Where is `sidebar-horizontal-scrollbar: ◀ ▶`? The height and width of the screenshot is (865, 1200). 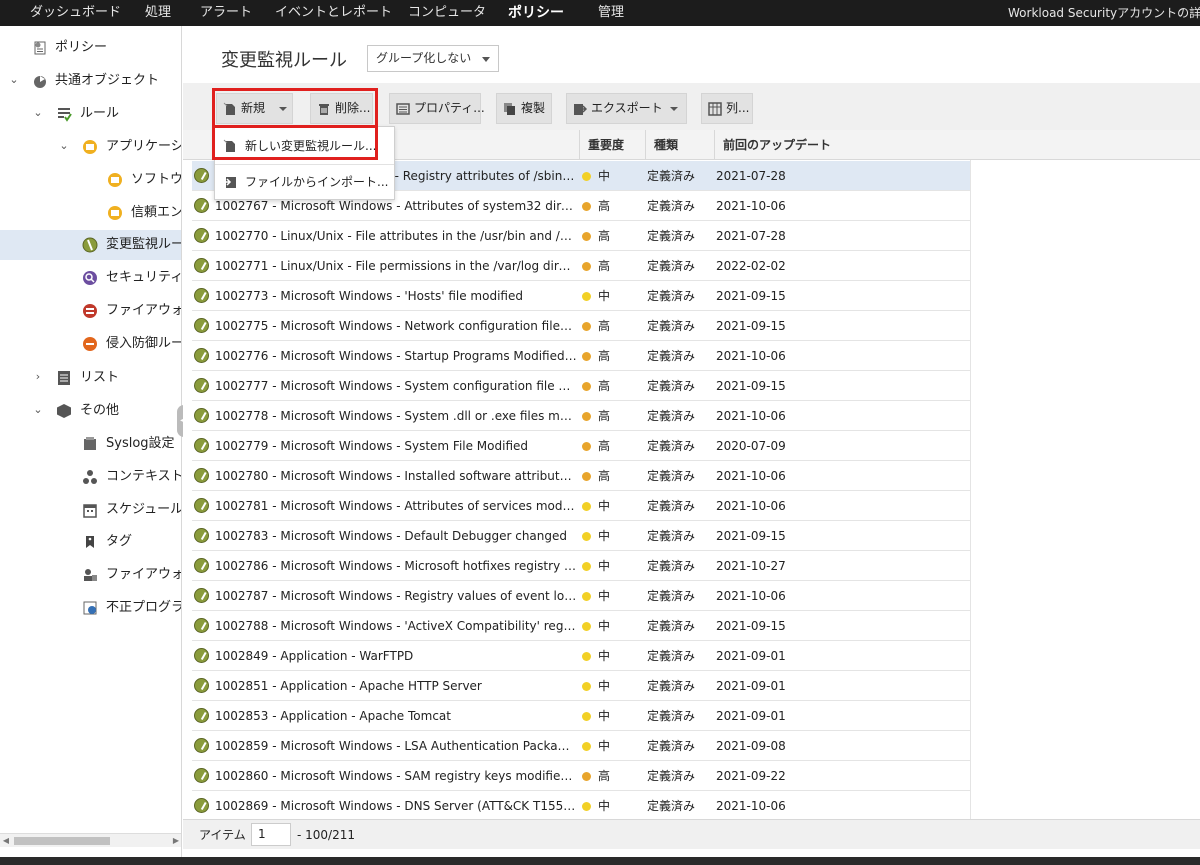
sidebar-horizontal-scrollbar: ◀ ▶ is located at coordinates (90, 840).